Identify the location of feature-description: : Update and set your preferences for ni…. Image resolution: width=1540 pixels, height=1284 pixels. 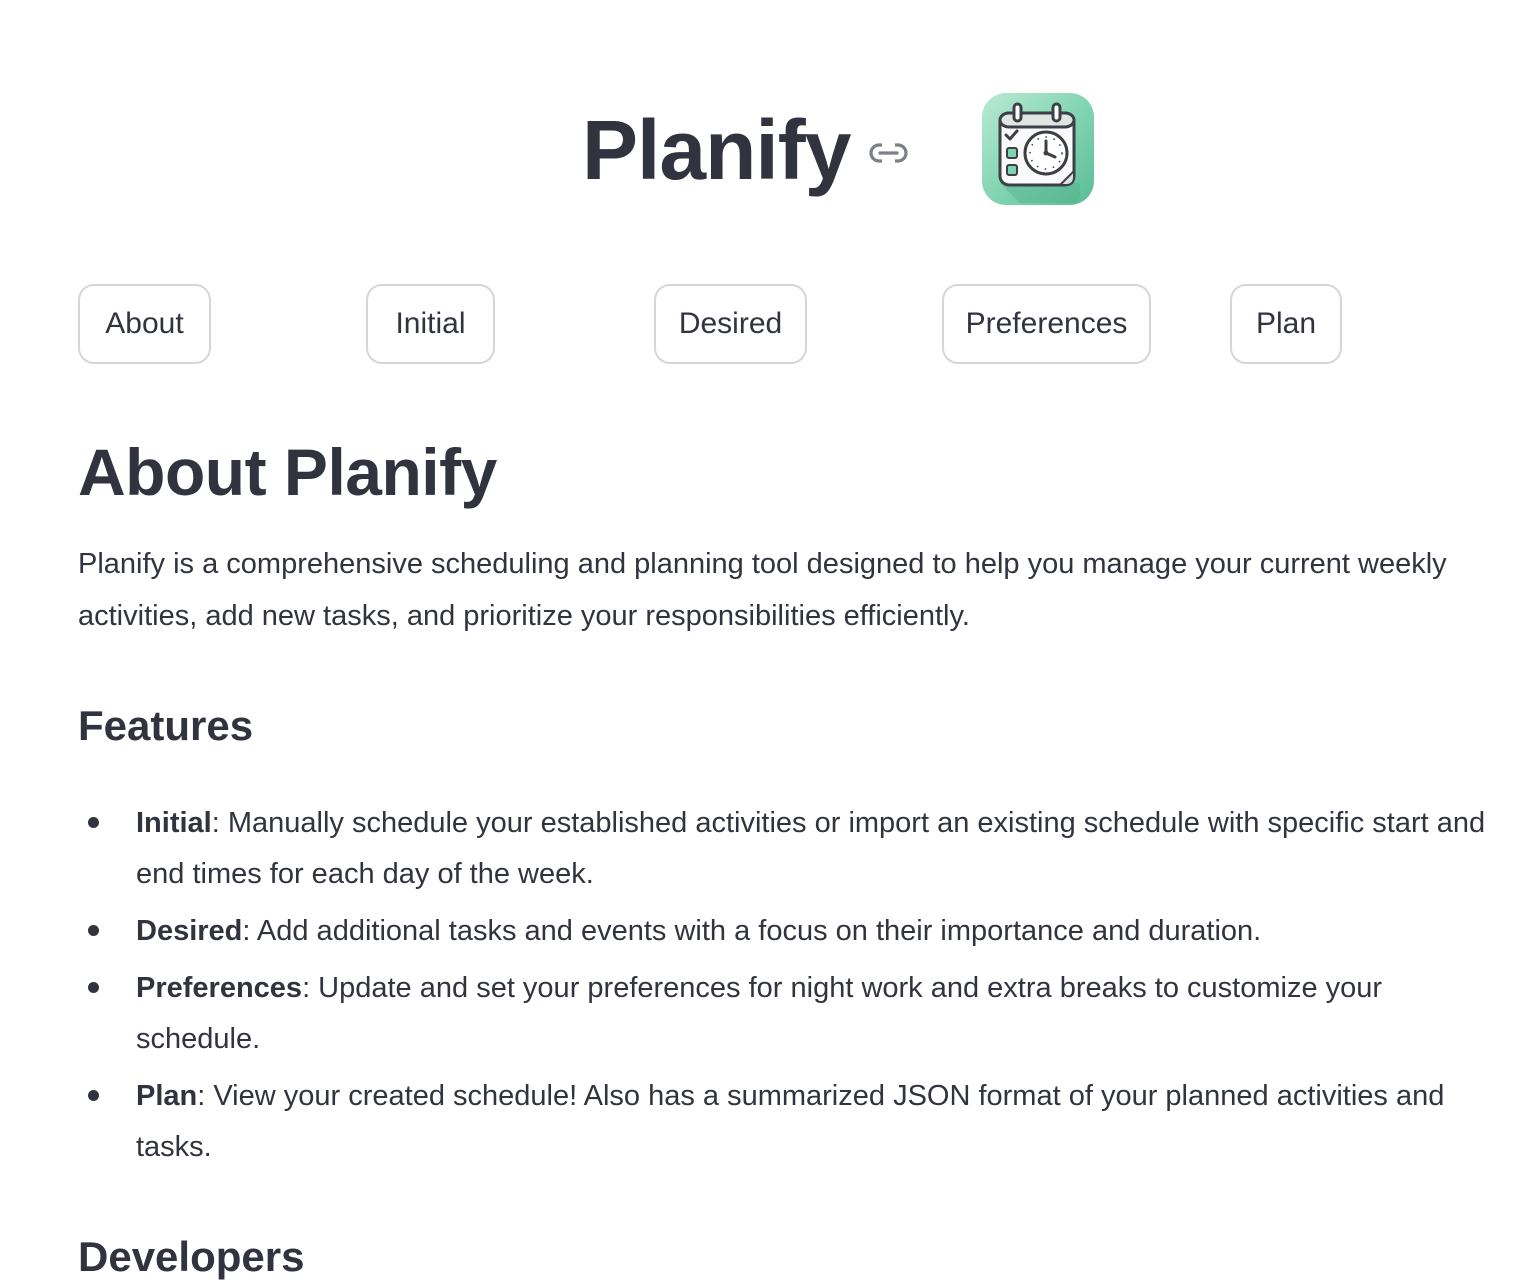
(759, 1013).